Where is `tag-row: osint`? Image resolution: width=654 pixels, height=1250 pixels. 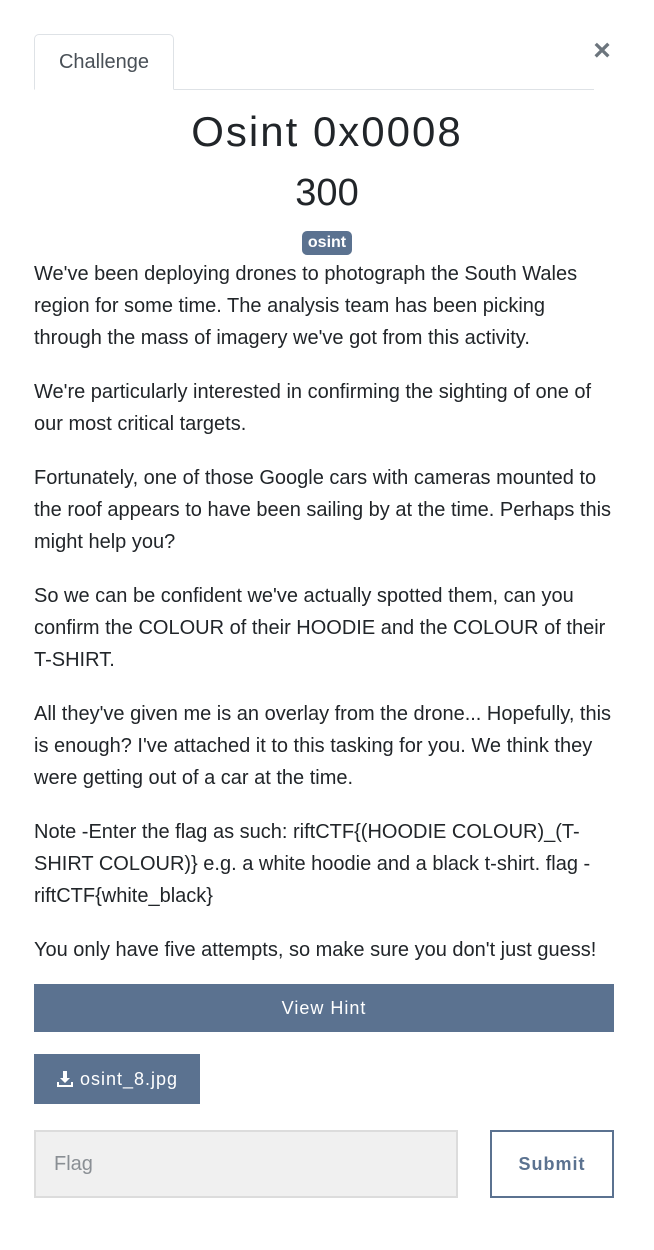
tag-row: osint is located at coordinates (327, 243).